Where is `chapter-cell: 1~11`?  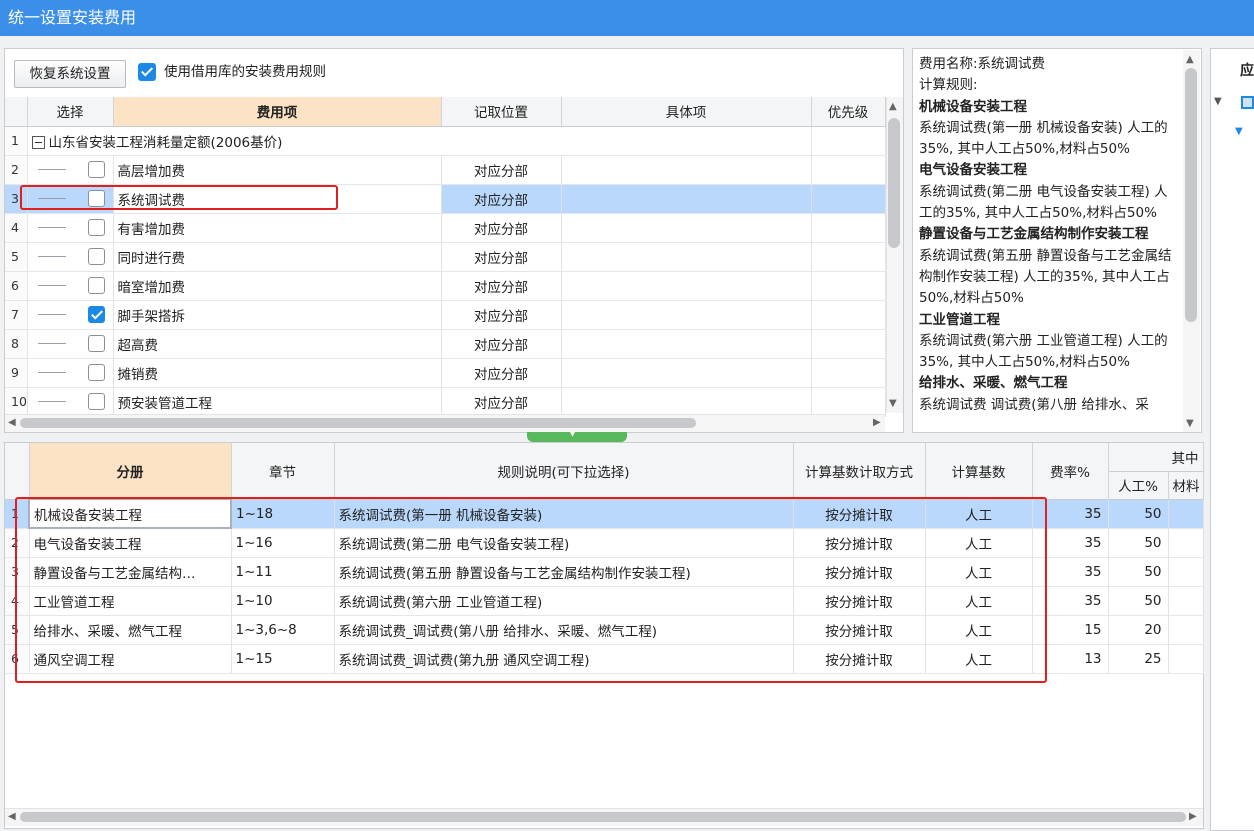
chapter-cell: 1~11 is located at coordinates (283, 572).